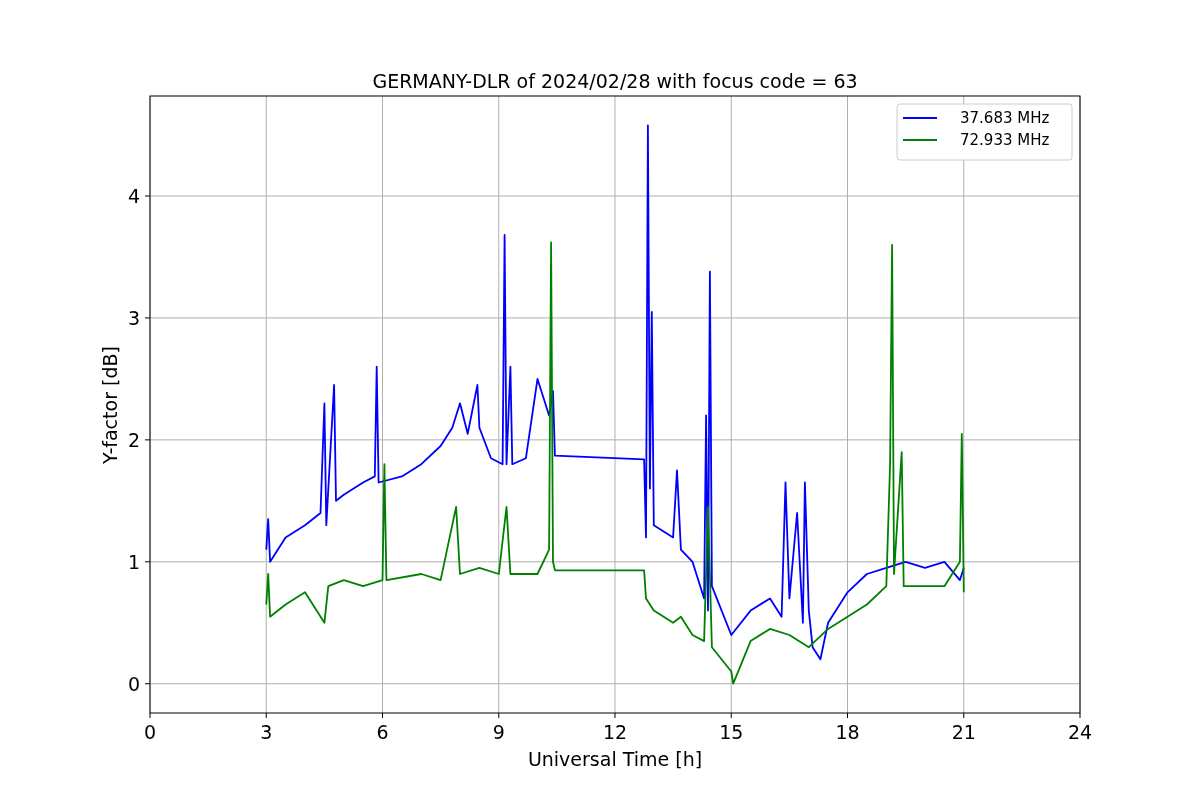 The width and height of the screenshot is (1200, 800). What do you see at coordinates (963, 732) in the screenshot?
I see `x-tick-label: 21` at bounding box center [963, 732].